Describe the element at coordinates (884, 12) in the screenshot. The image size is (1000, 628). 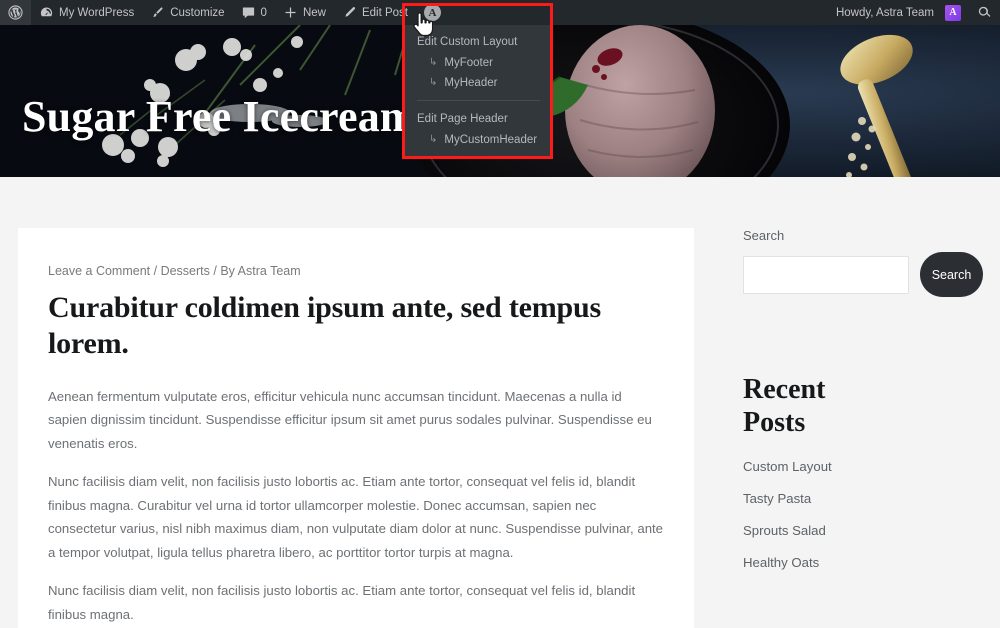
I see `howdy-label: Howdy, Astra Team` at that location.